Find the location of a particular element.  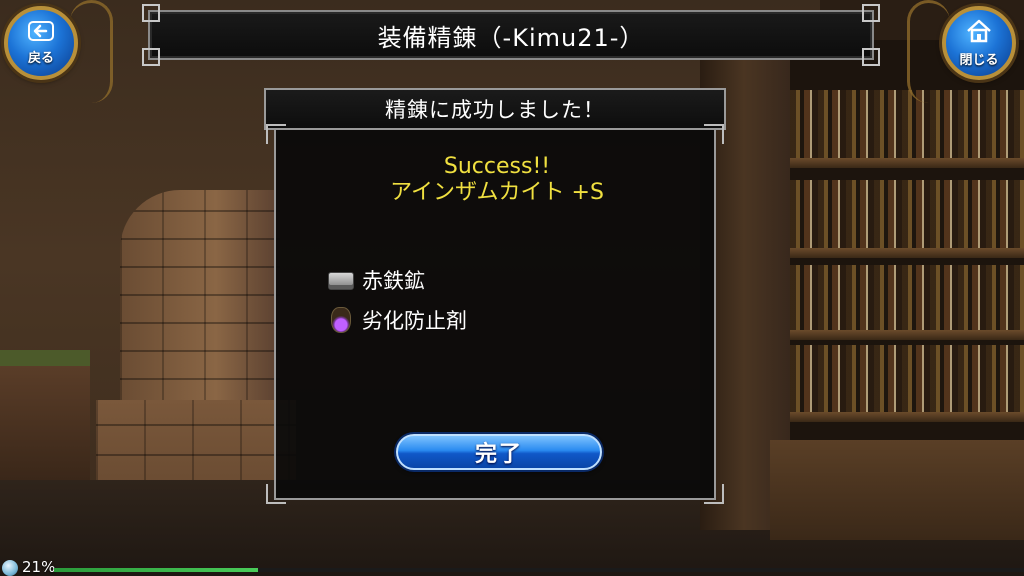

materials-list: 赤鉄鉱 劣化防止剤 is located at coordinates (397, 300).